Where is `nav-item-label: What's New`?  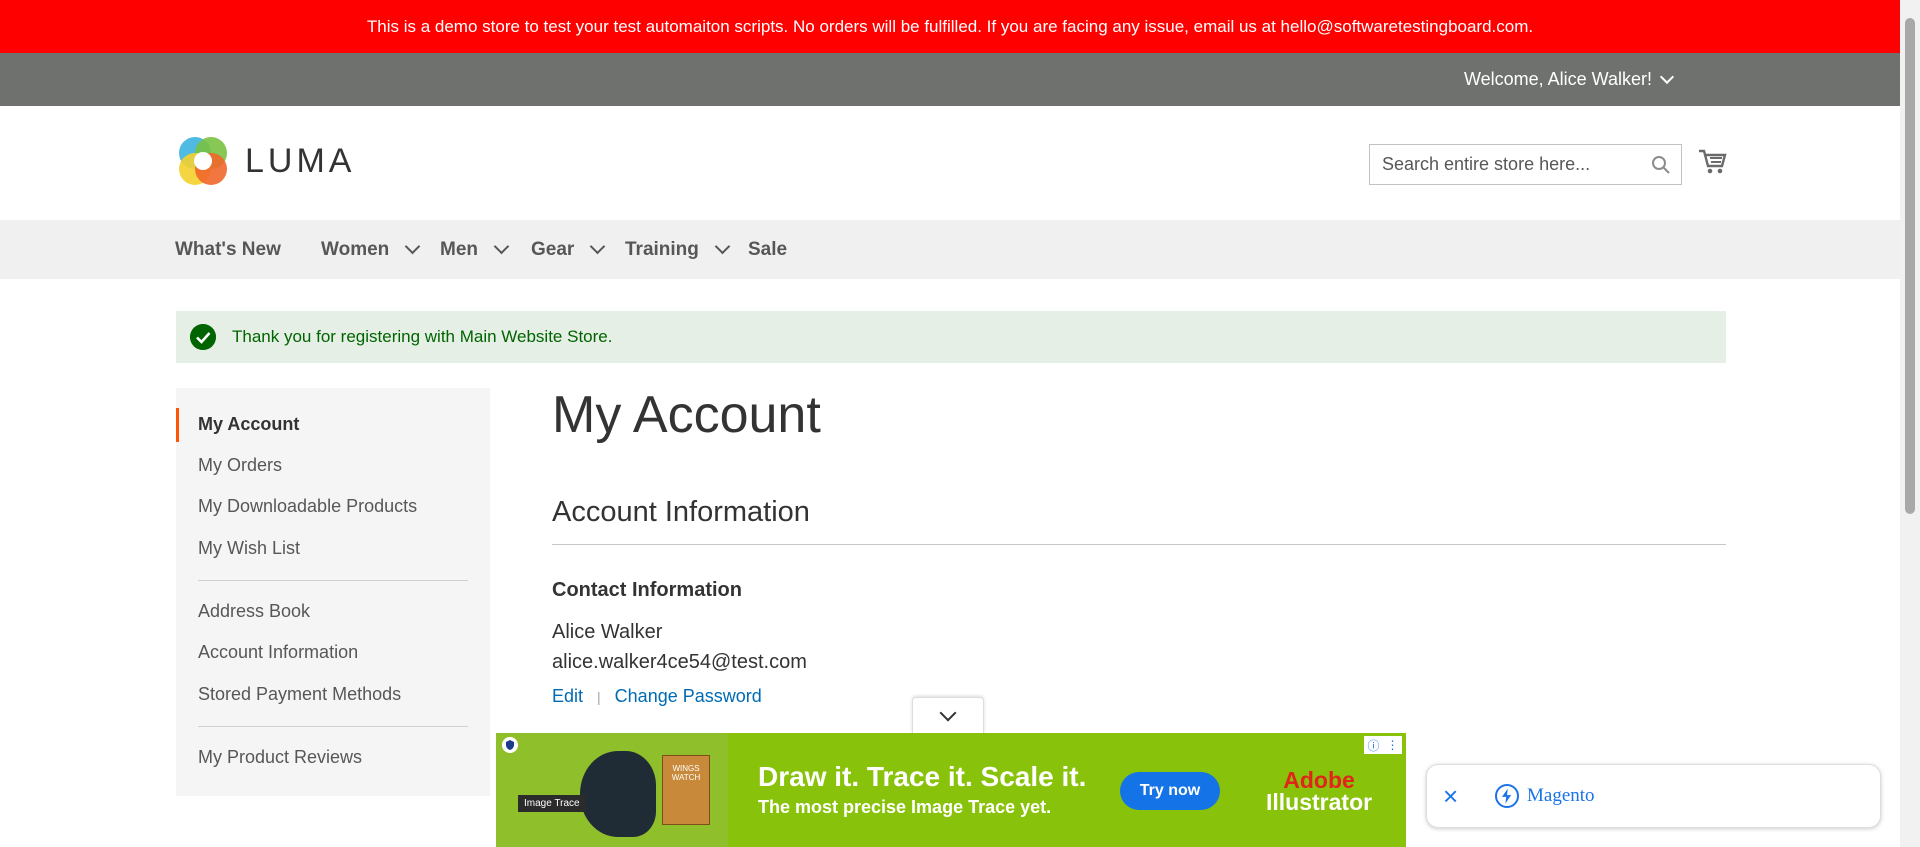
nav-item-label: What's New is located at coordinates (228, 249).